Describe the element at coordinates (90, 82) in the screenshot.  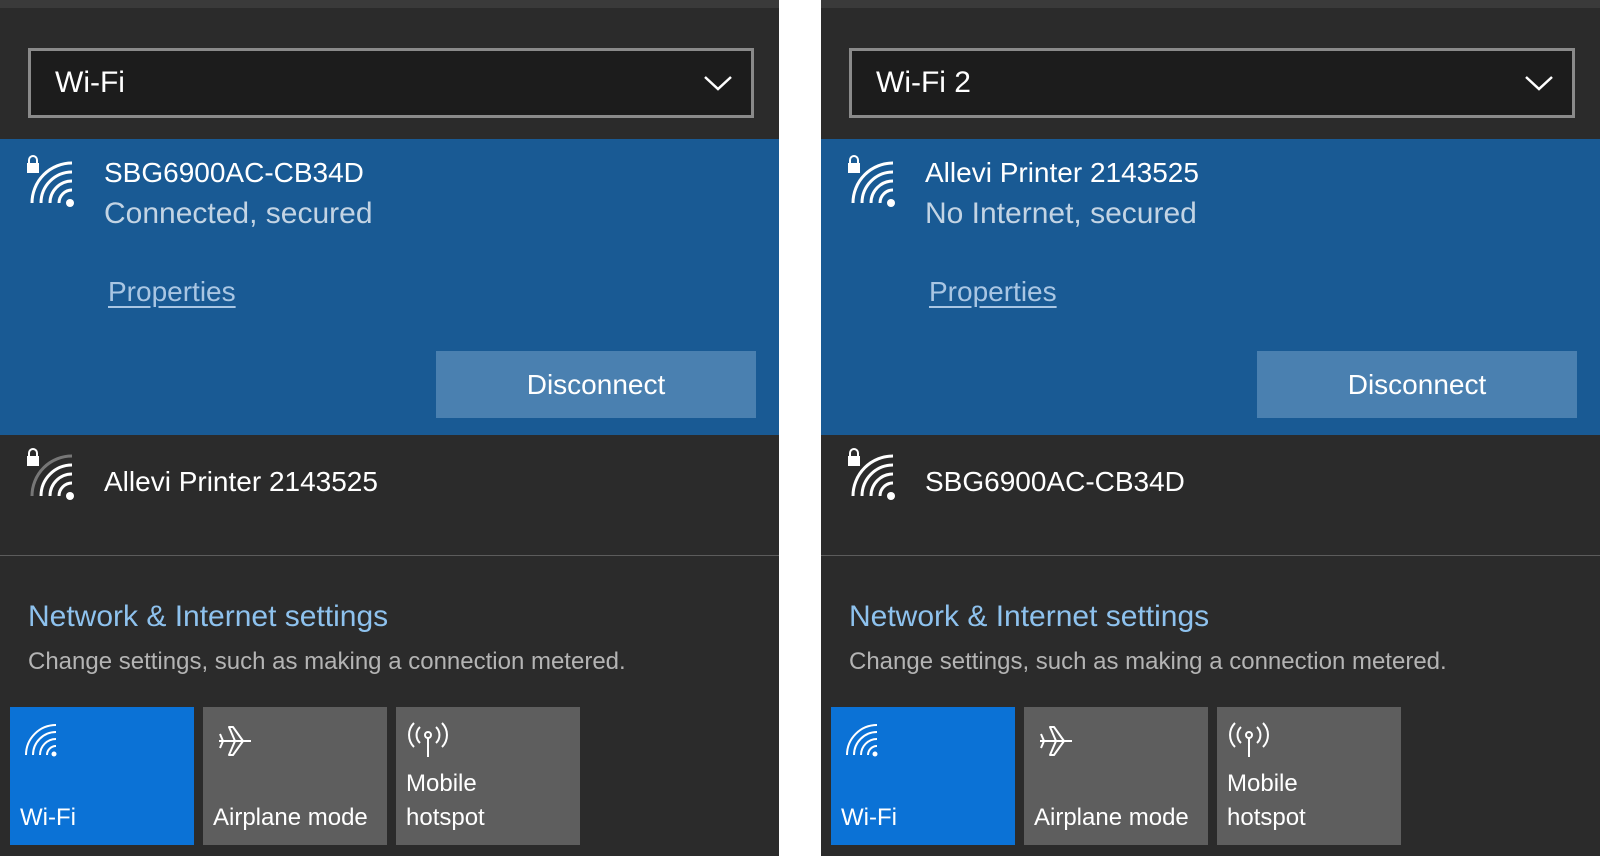
I see `adapter-dropdown-value: Wi-Fi` at that location.